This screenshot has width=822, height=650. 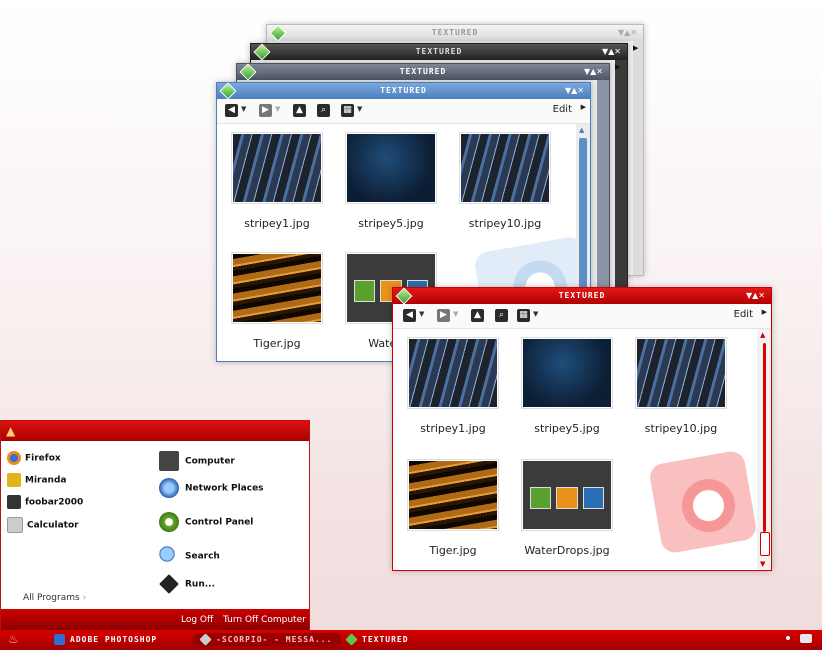 I want to click on pinned-firefox: Firefox, so click(x=34, y=458).